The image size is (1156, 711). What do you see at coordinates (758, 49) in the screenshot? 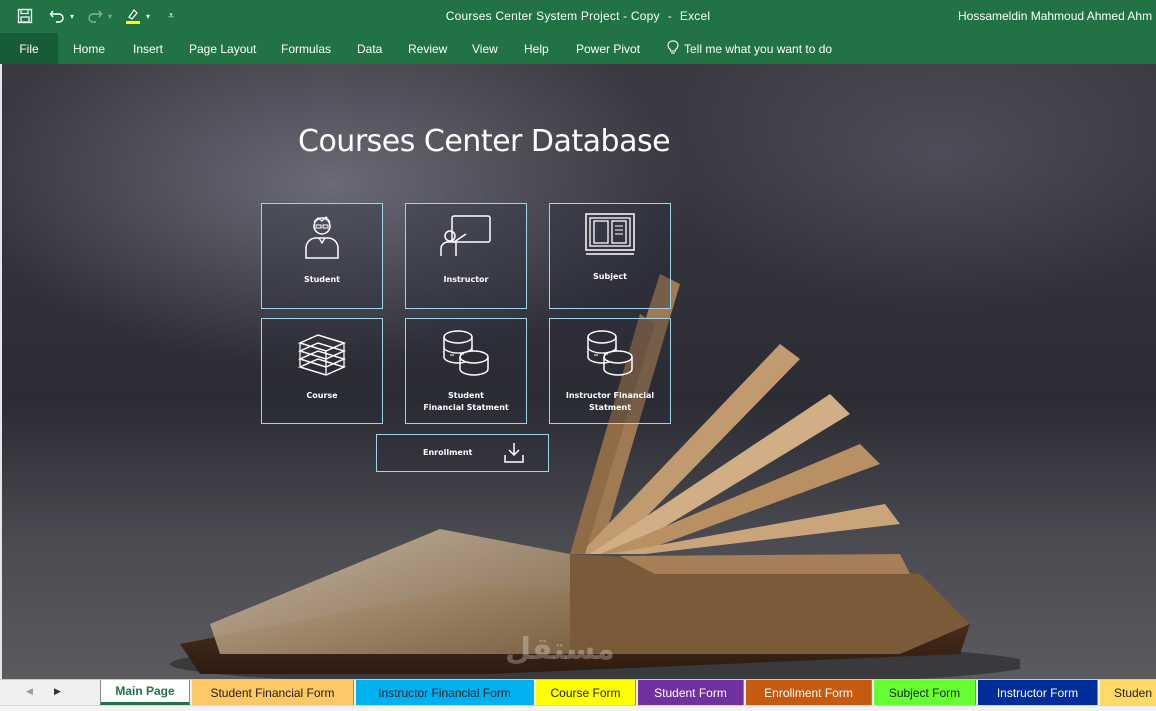
I see `tell-me-text: Tell me what you want to do` at bounding box center [758, 49].